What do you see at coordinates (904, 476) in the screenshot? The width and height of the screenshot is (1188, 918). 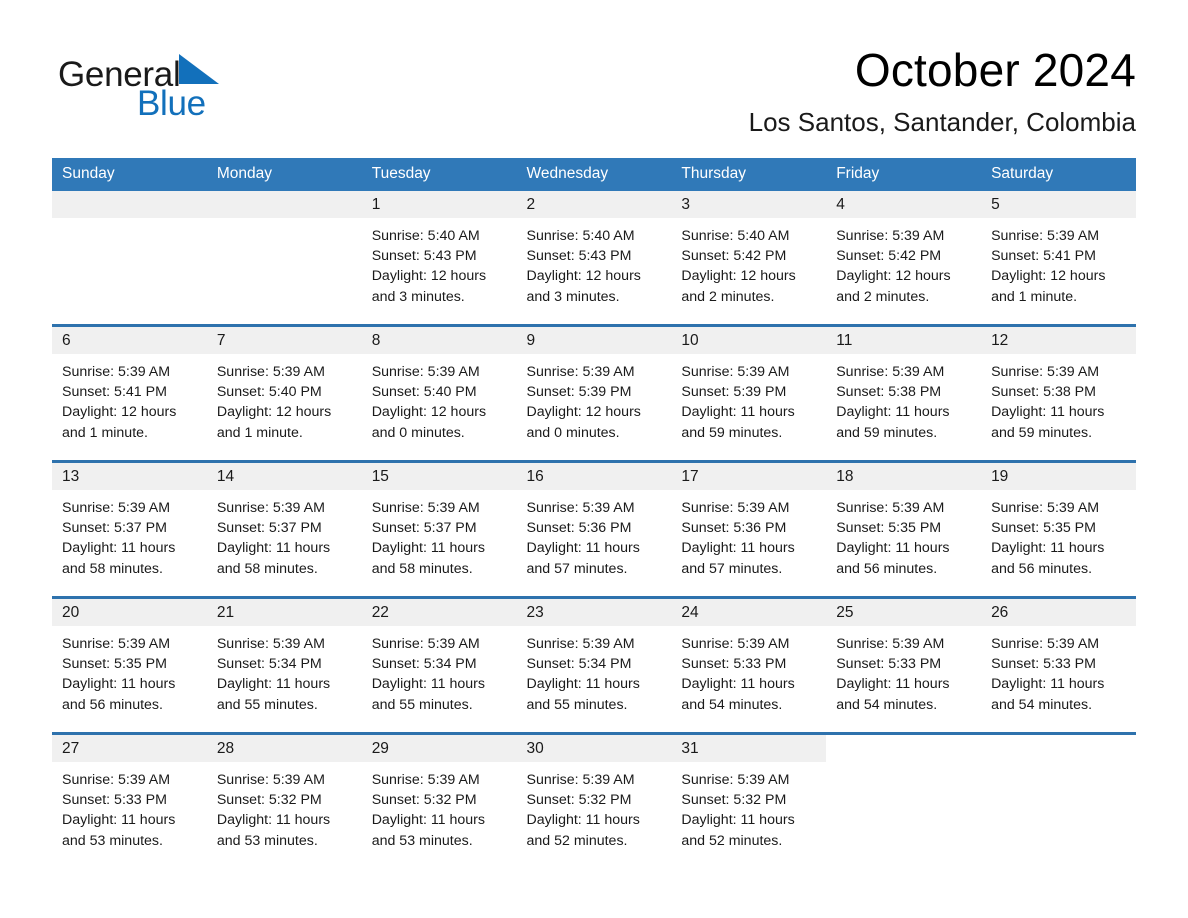 I see `day-number: 18` at bounding box center [904, 476].